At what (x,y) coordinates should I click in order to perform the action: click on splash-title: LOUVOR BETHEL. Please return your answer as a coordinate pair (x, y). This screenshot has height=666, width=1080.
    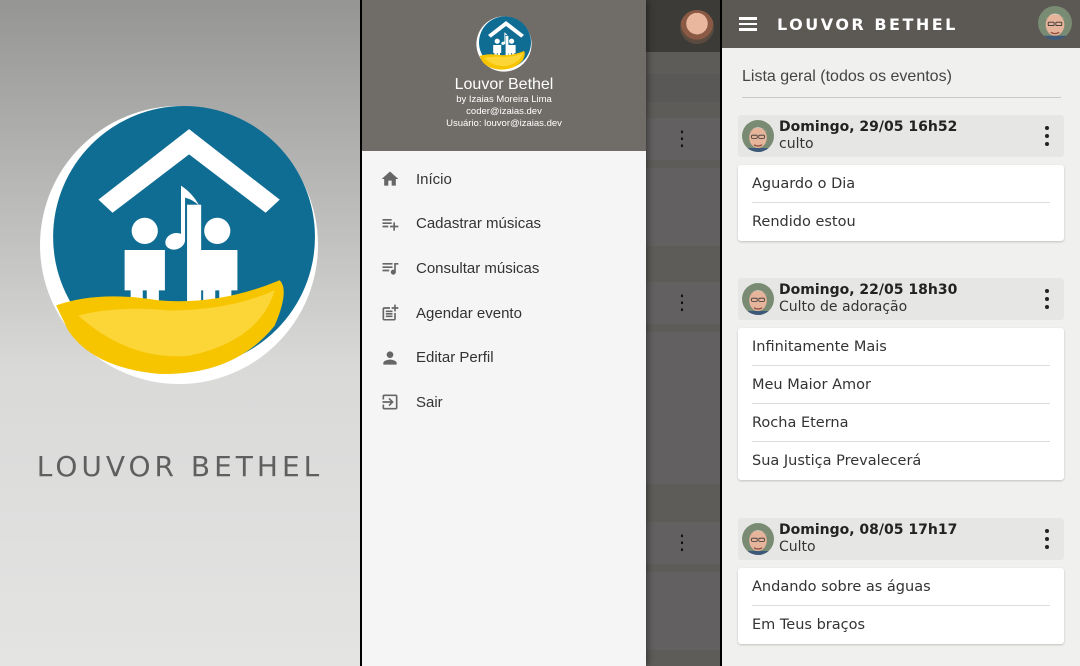
    Looking at the image, I should click on (180, 466).